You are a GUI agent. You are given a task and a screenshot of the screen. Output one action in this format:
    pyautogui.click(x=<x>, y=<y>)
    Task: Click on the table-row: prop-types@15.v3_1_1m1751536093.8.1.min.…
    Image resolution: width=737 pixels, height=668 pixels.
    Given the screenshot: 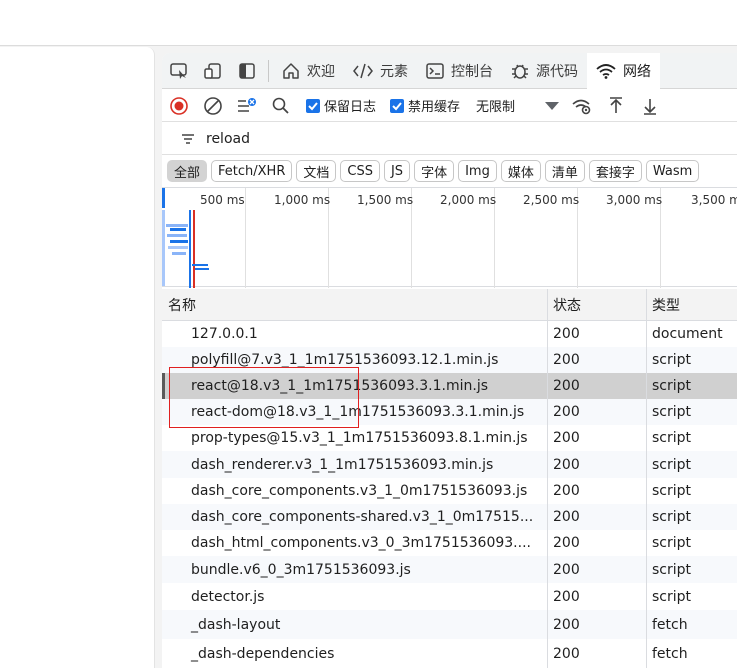 What is the action you would take?
    pyautogui.click(x=449, y=438)
    